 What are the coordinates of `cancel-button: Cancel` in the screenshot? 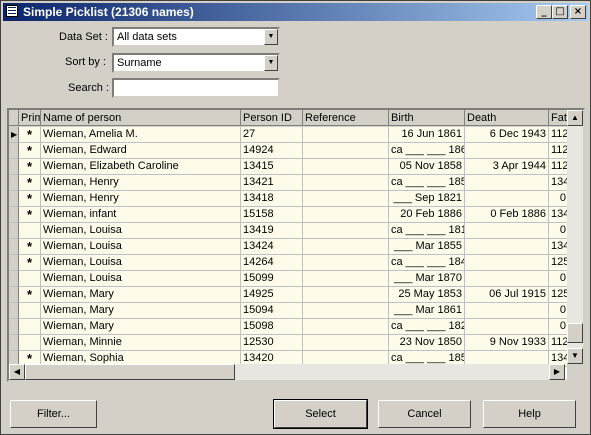 It's located at (424, 414).